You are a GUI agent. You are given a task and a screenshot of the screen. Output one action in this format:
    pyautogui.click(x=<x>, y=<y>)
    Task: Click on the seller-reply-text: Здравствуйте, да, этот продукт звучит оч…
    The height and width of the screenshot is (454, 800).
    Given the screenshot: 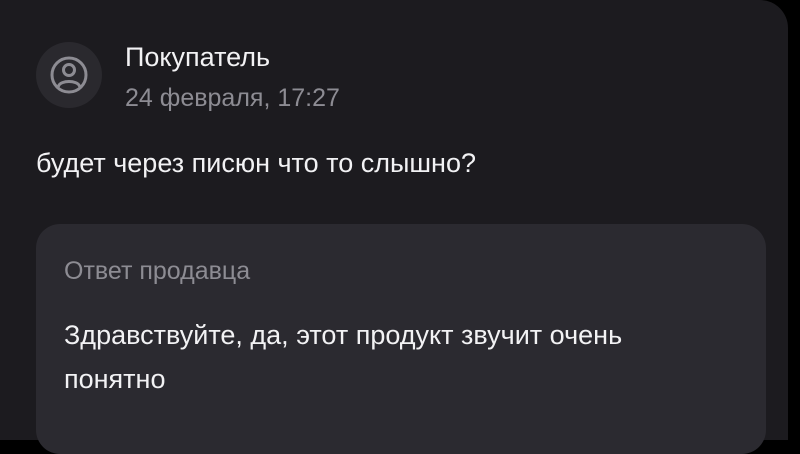 What is the action you would take?
    pyautogui.click(x=343, y=357)
    